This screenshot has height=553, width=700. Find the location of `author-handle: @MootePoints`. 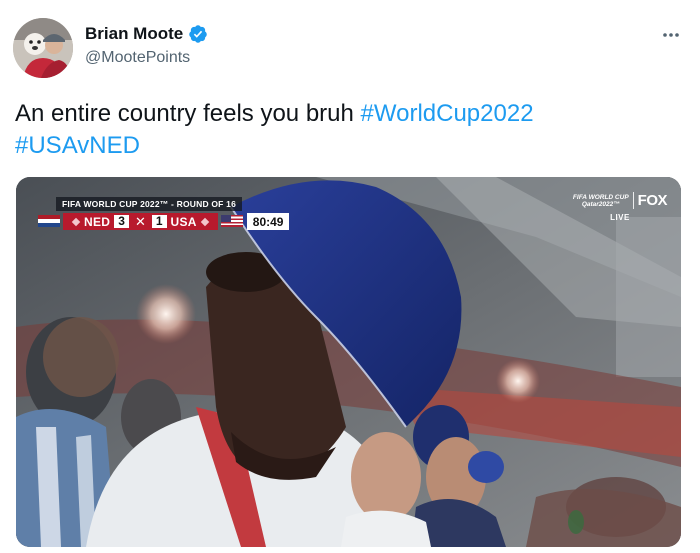

author-handle: @MootePoints is located at coordinates (146, 58).